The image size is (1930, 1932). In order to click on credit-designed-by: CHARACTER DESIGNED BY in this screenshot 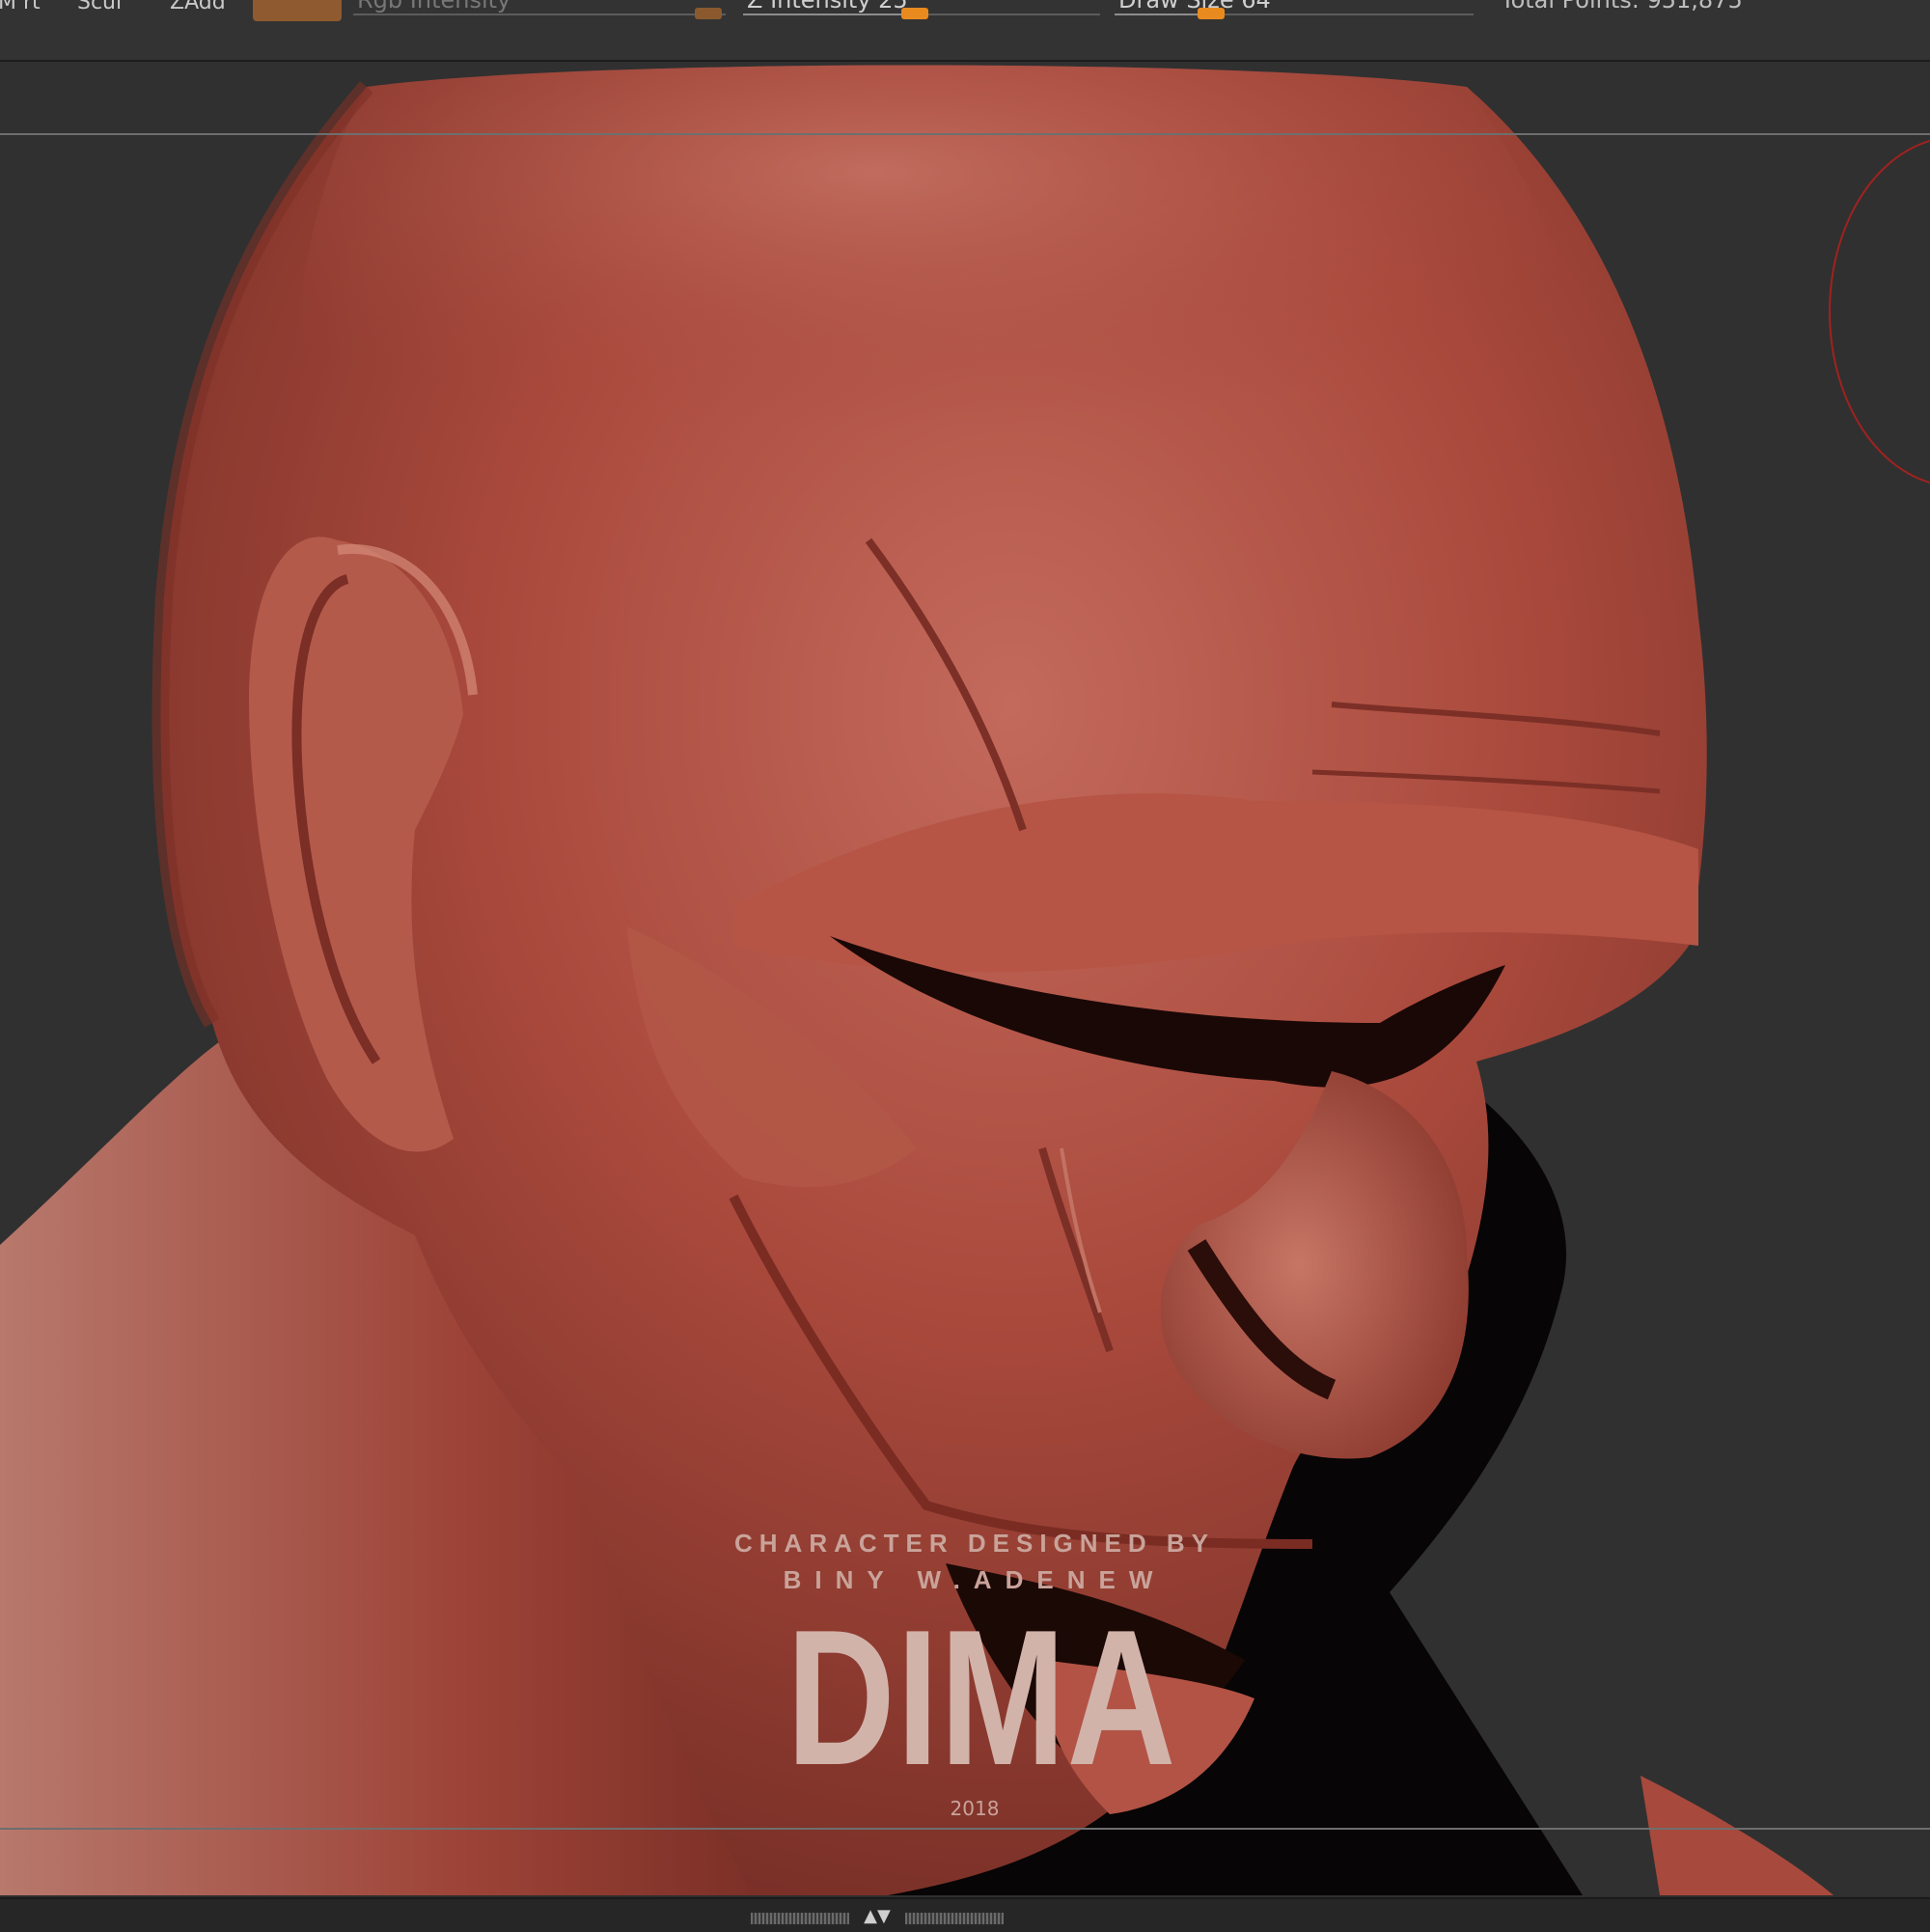, I will do `click(974, 1543)`.